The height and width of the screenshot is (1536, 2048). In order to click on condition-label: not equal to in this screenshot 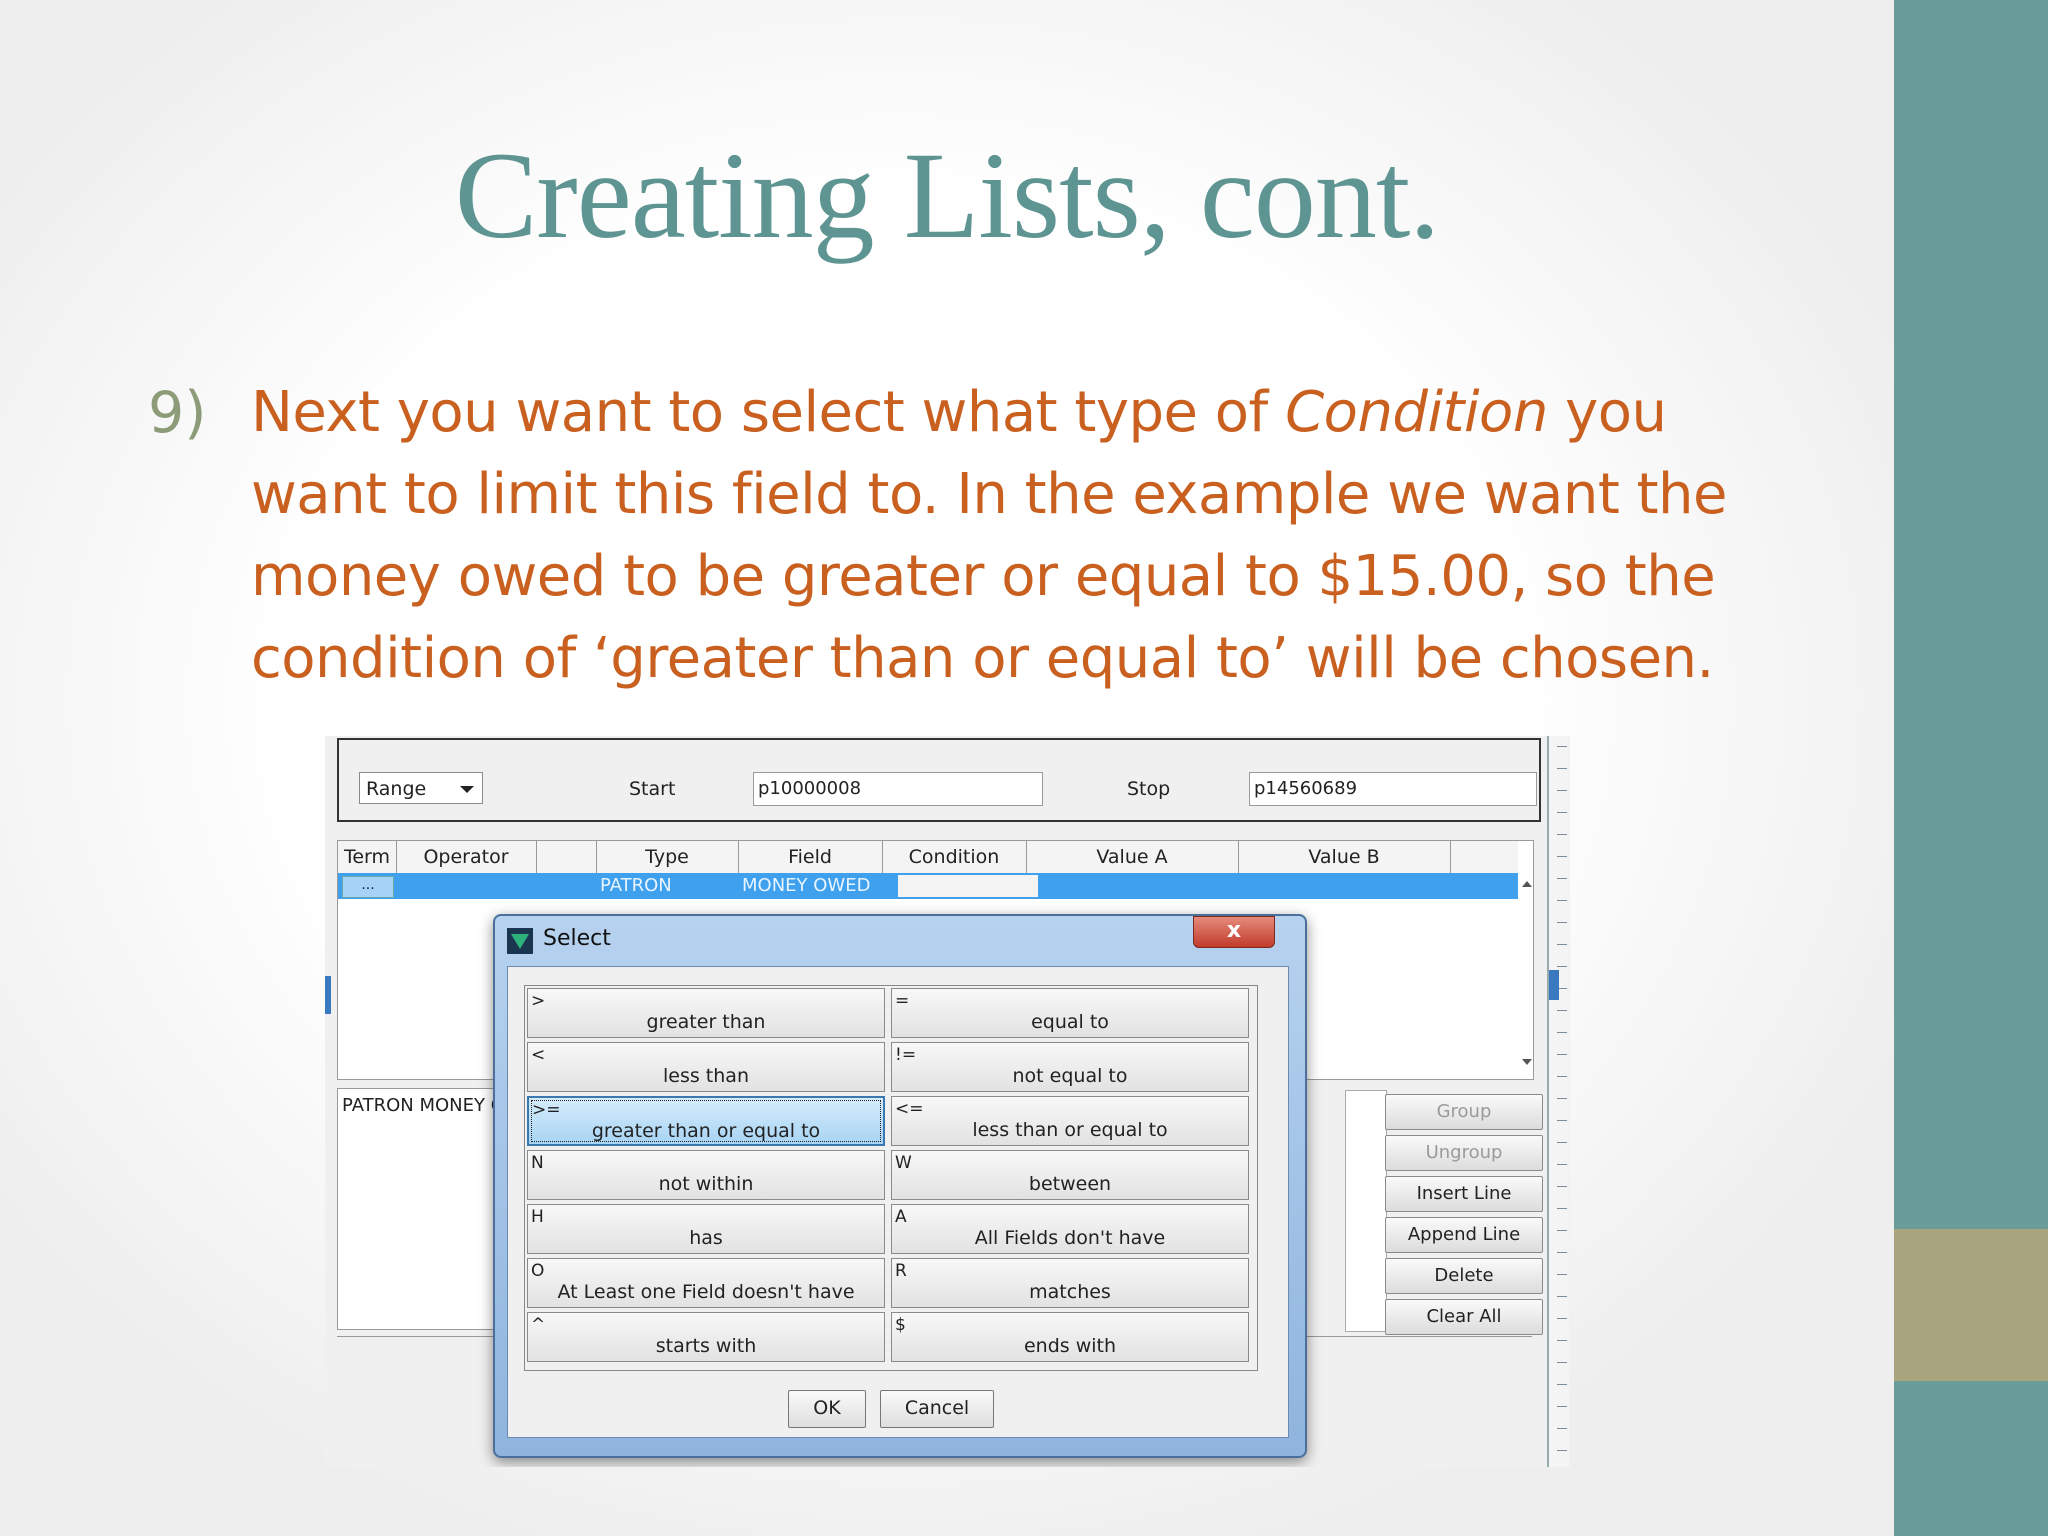, I will do `click(1070, 1076)`.